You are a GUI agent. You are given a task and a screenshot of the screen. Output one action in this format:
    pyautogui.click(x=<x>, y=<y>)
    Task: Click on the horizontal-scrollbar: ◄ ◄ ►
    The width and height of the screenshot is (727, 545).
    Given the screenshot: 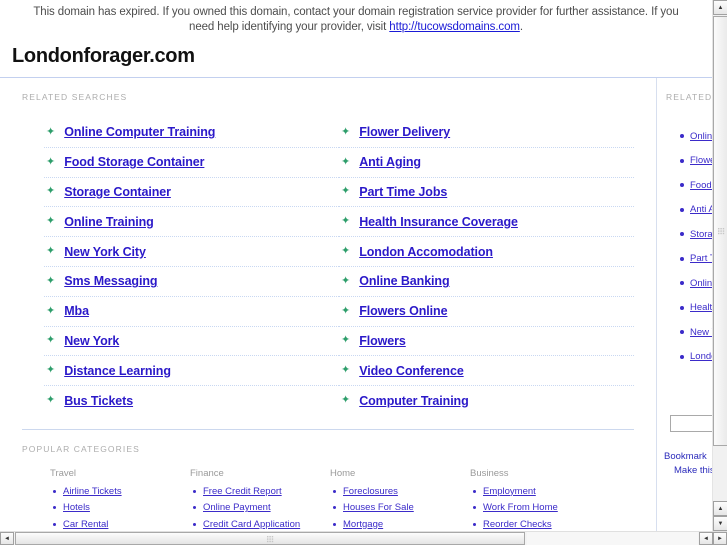 What is the action you would take?
    pyautogui.click(x=363, y=538)
    